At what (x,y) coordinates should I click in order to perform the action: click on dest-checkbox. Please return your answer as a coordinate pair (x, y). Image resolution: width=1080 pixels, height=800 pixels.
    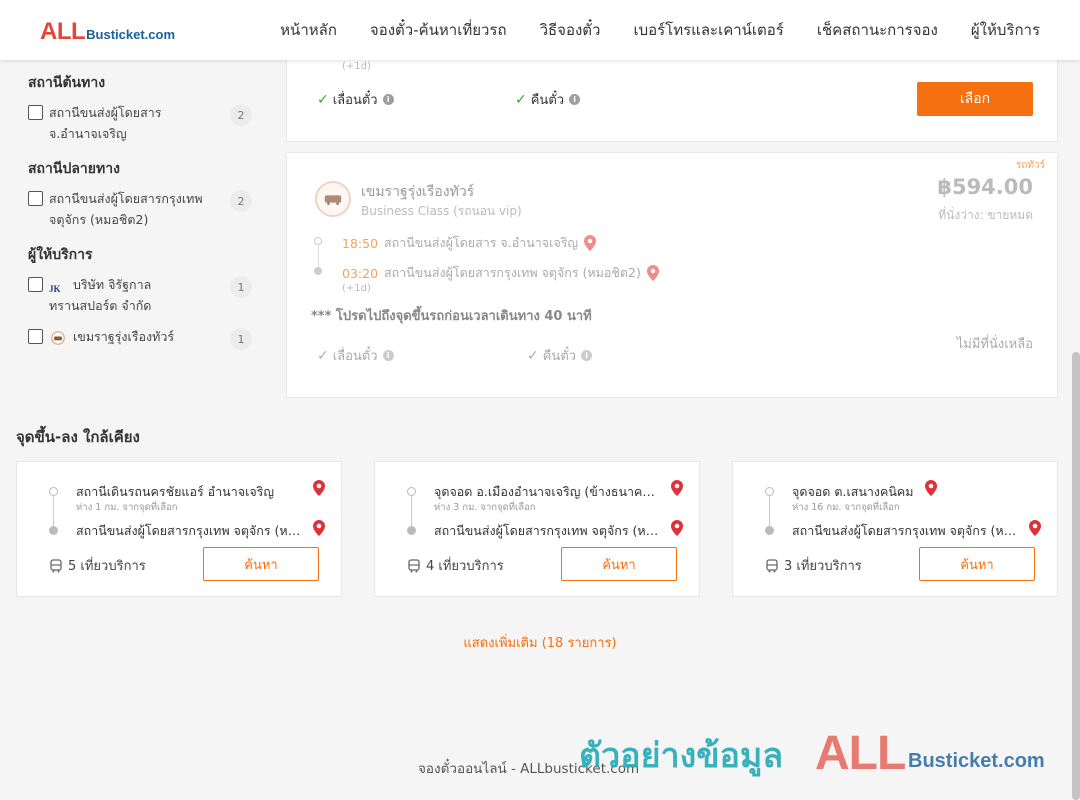
    Looking at the image, I should click on (35, 198).